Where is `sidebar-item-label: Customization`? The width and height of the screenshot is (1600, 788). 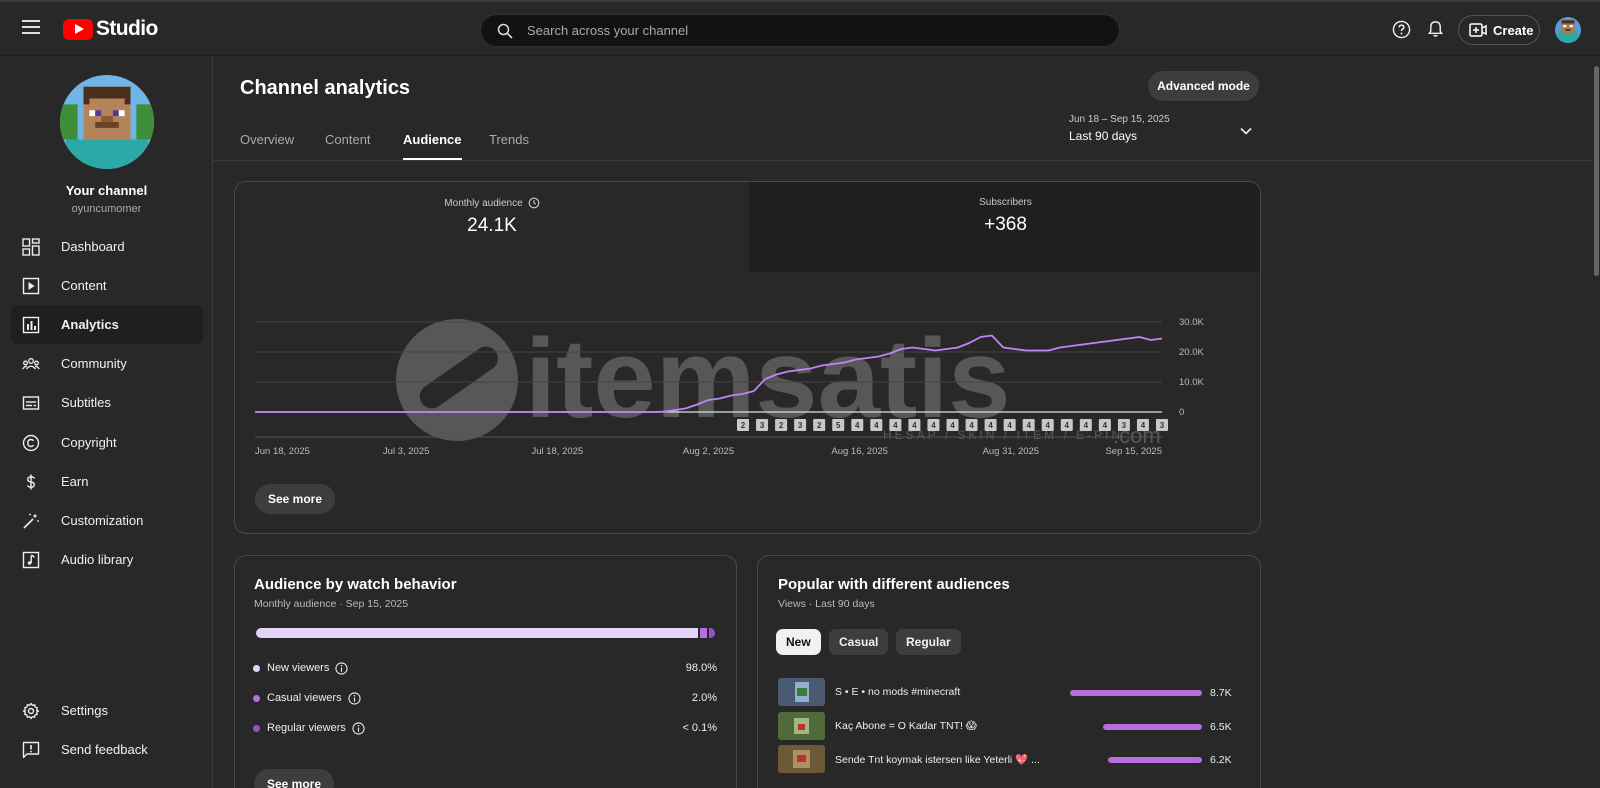 sidebar-item-label: Customization is located at coordinates (102, 520).